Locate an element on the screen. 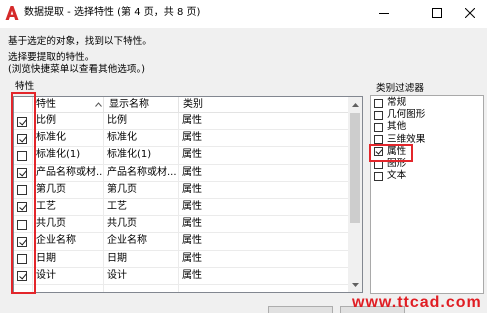 Image resolution: width=487 pixels, height=313 pixels. table-row: 工艺 工艺 属性 is located at coordinates (181, 207).